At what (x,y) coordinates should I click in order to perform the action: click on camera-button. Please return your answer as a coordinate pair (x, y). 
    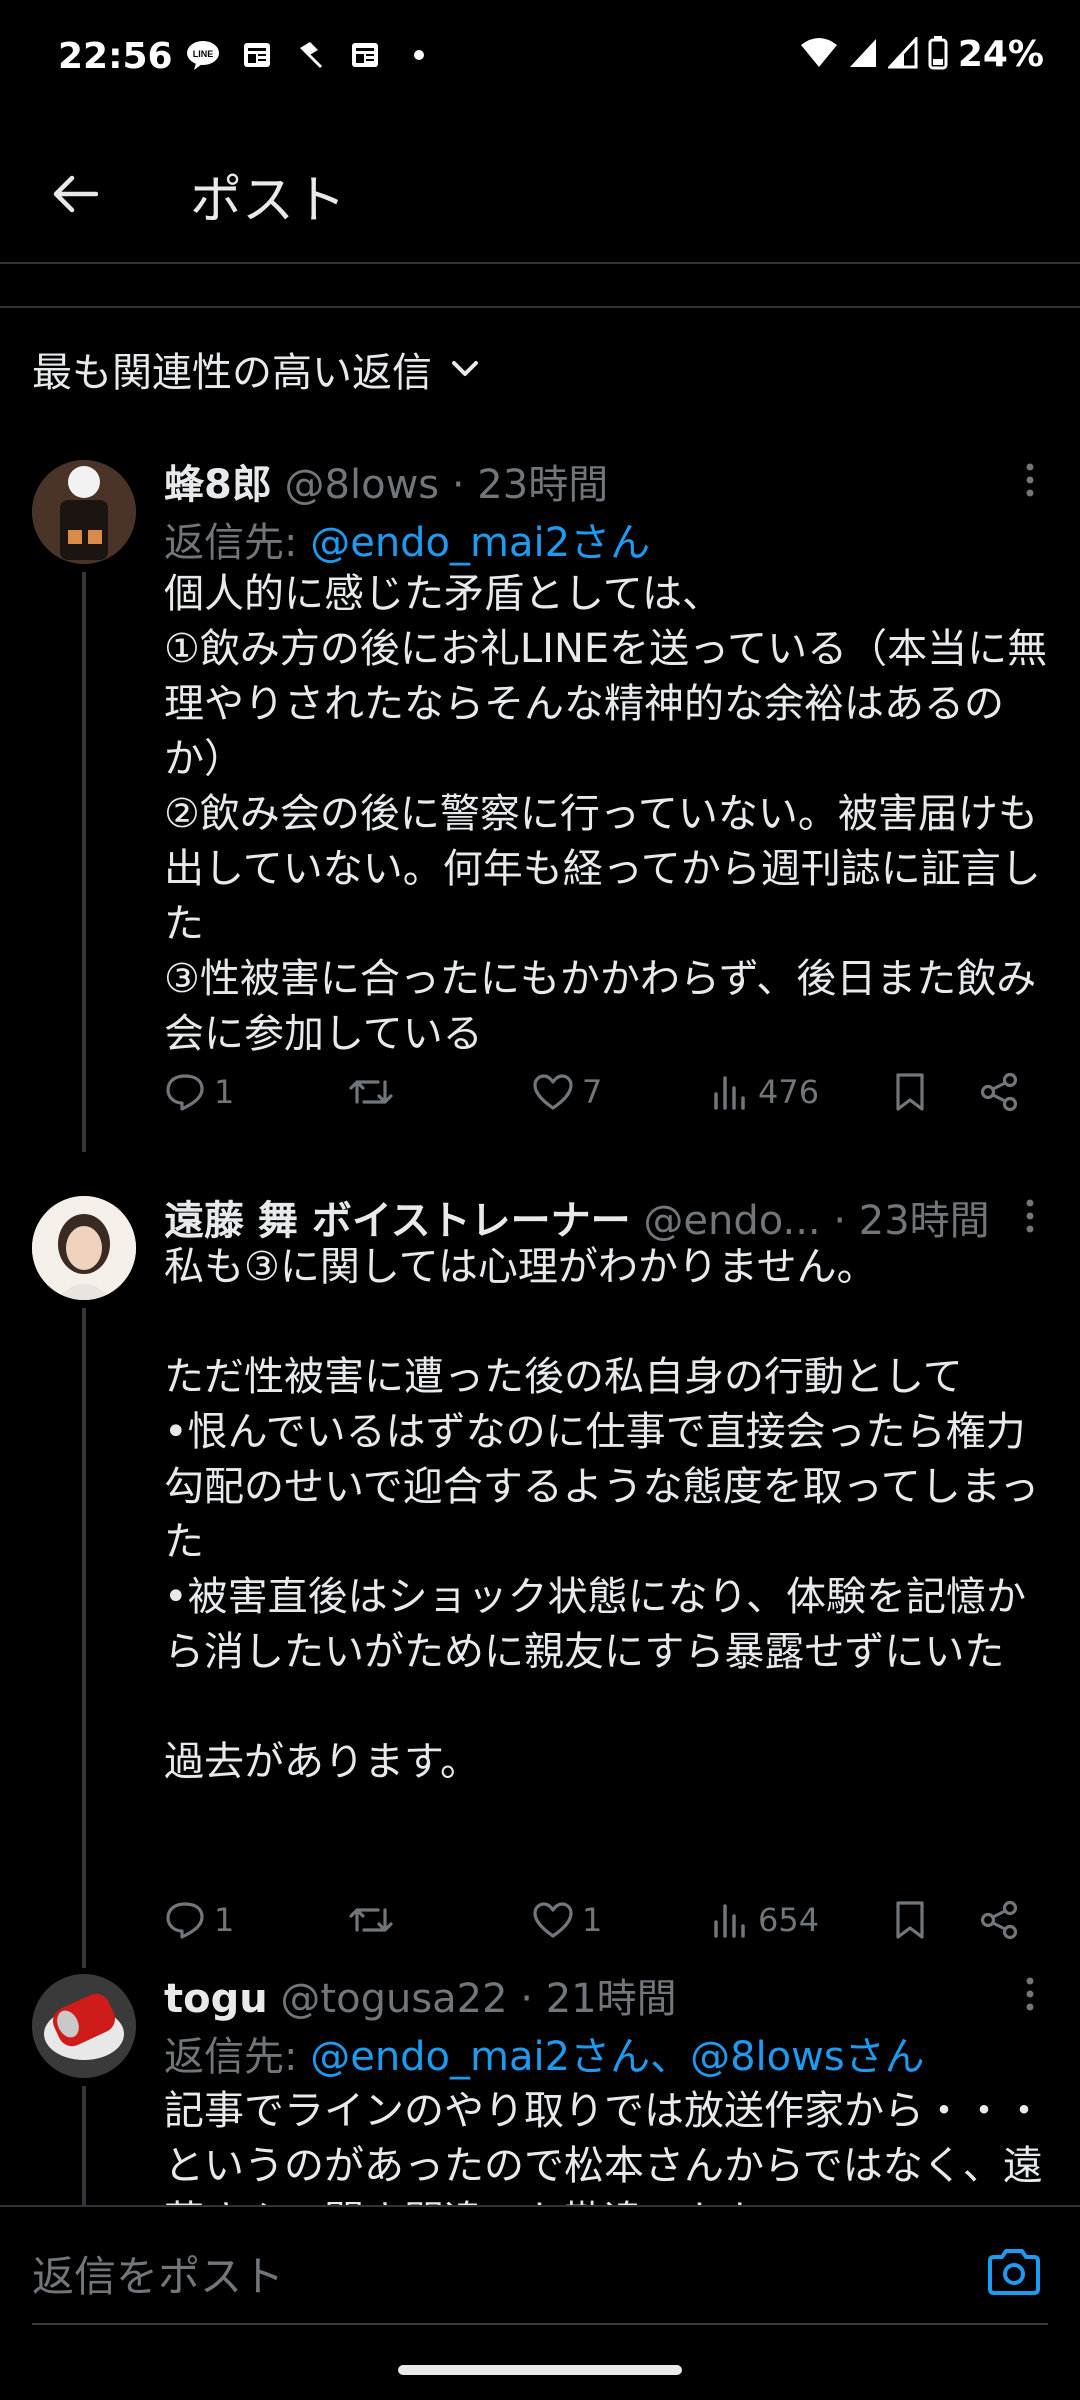
    Looking at the image, I should click on (1014, 2272).